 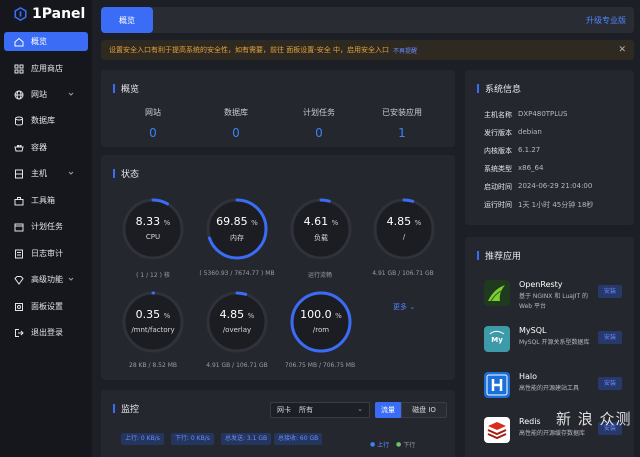 What do you see at coordinates (236, 123) in the screenshot?
I see `overview-databases: 数据库 0` at bounding box center [236, 123].